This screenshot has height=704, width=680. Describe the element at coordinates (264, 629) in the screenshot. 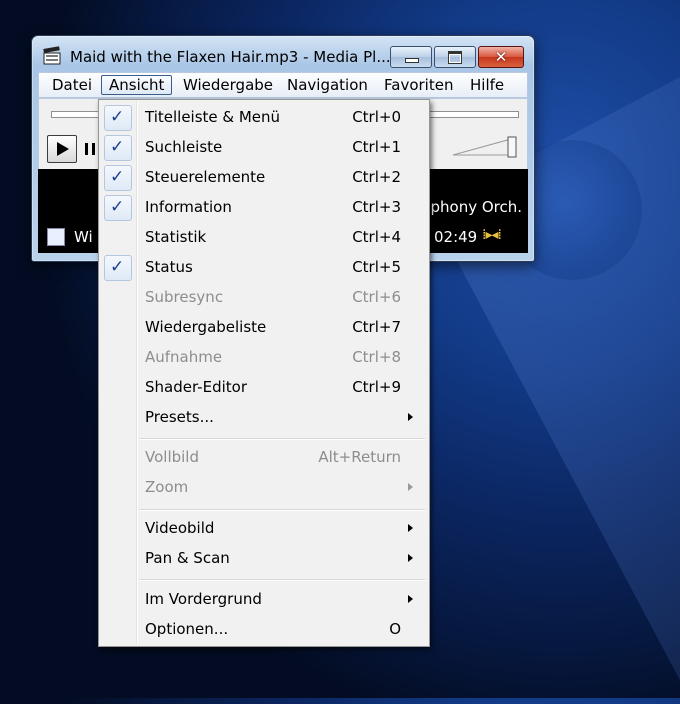

I see `menu-item-optionen: Optionen... O` at that location.